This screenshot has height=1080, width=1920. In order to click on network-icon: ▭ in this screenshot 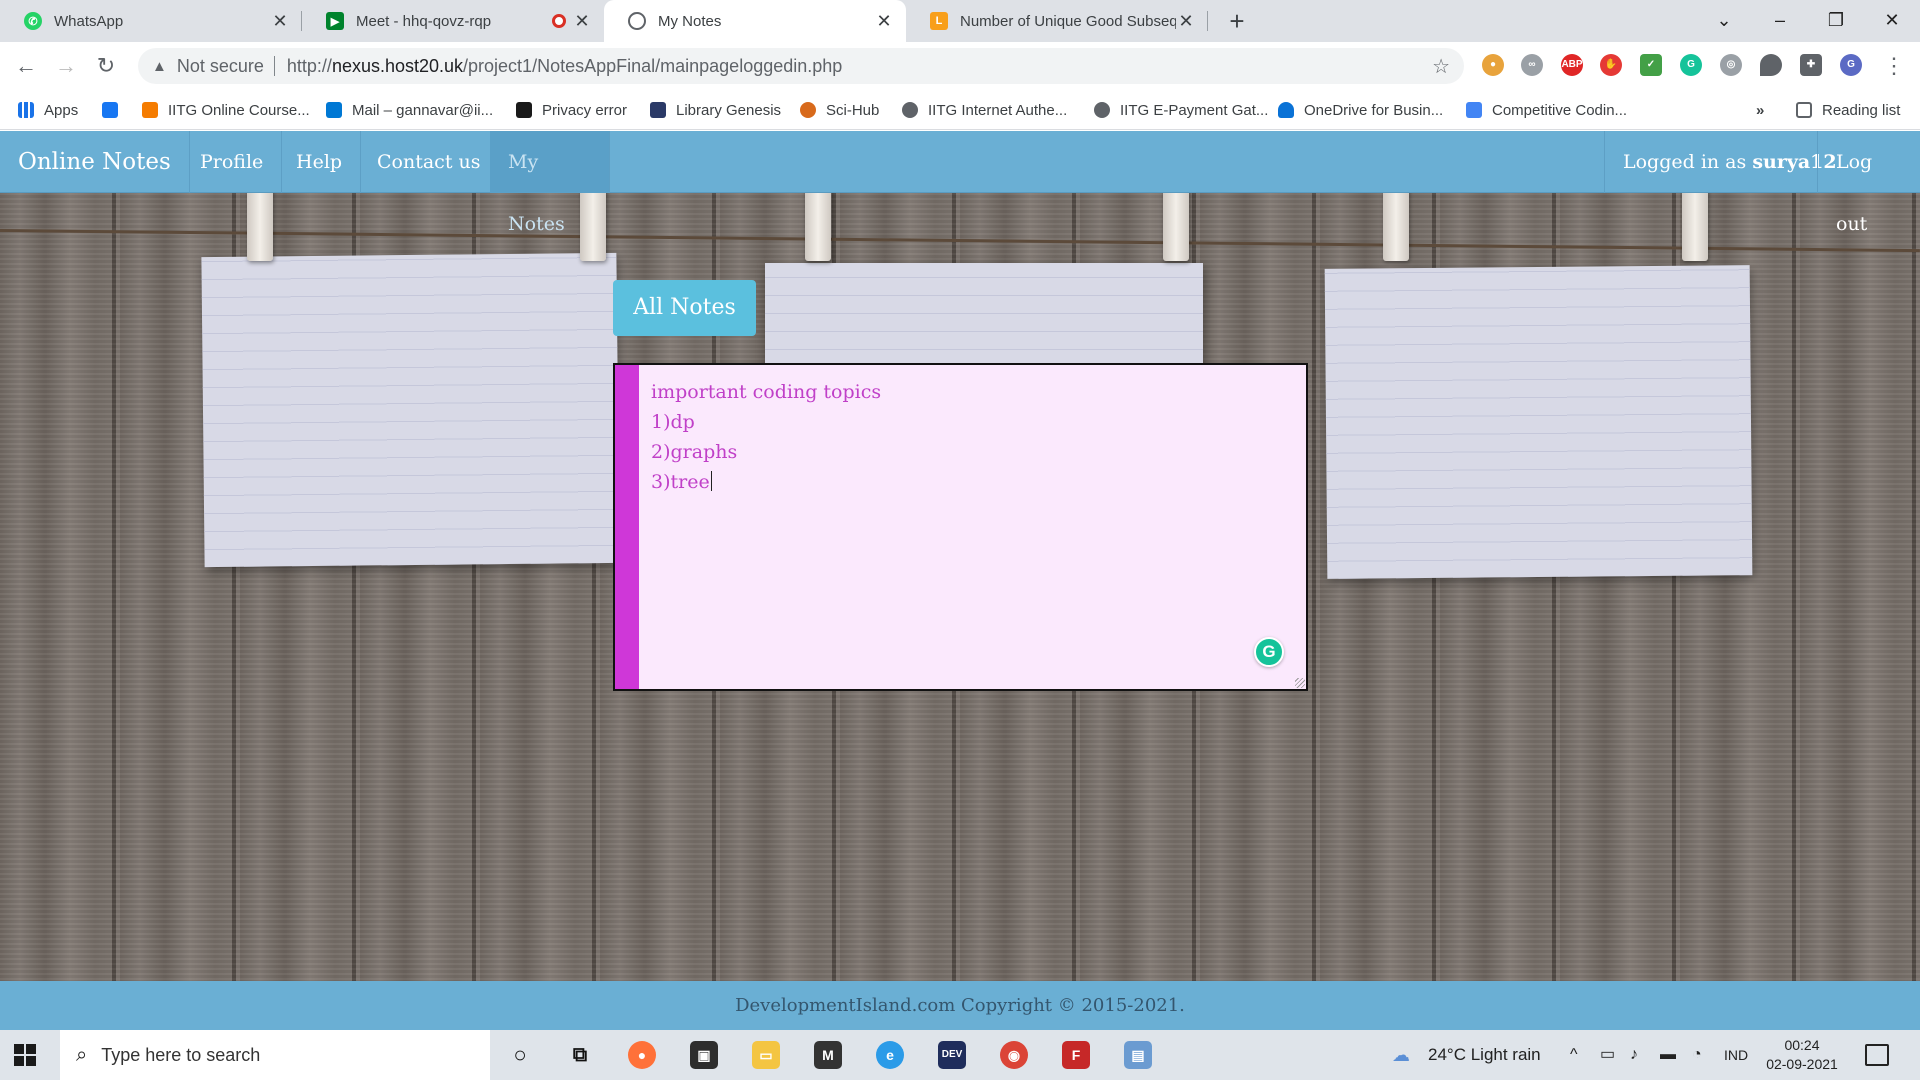, I will do `click(1607, 1055)`.